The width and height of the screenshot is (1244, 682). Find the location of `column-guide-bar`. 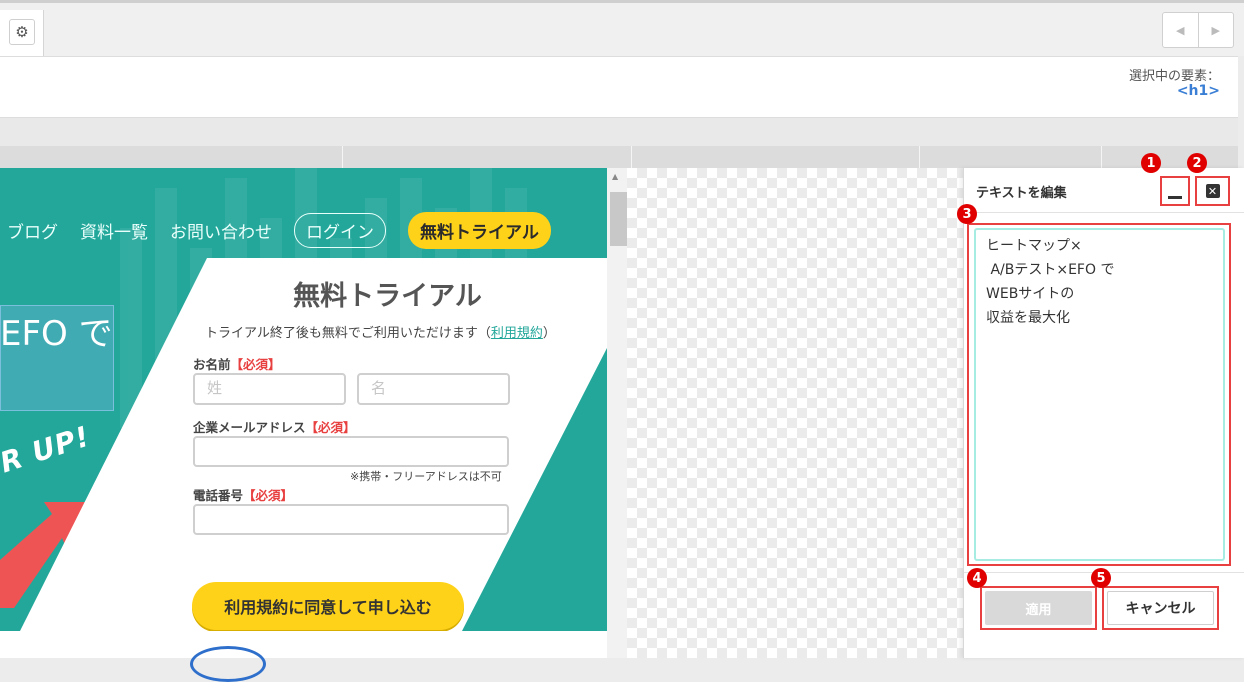

column-guide-bar is located at coordinates (619, 157).